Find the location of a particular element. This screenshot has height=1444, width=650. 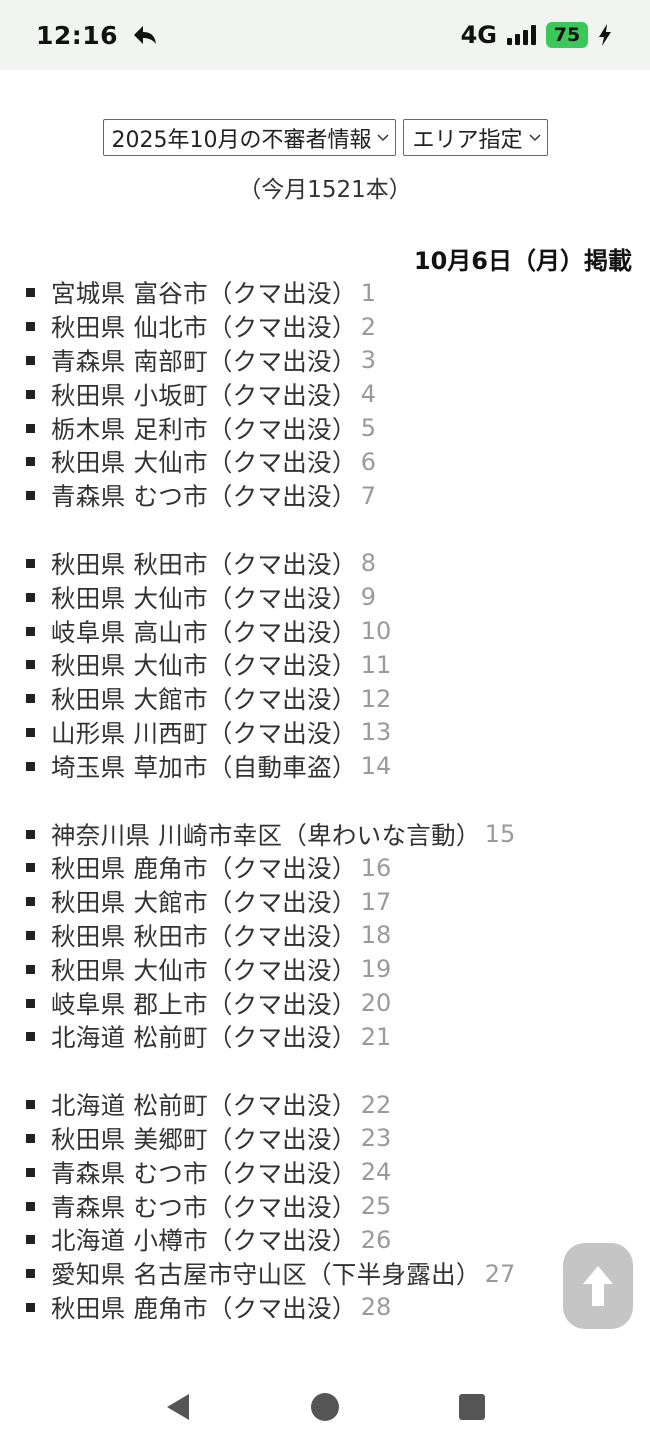

incident-title: 岐阜県 郡上市（クマ出没） is located at coordinates (204, 1003).